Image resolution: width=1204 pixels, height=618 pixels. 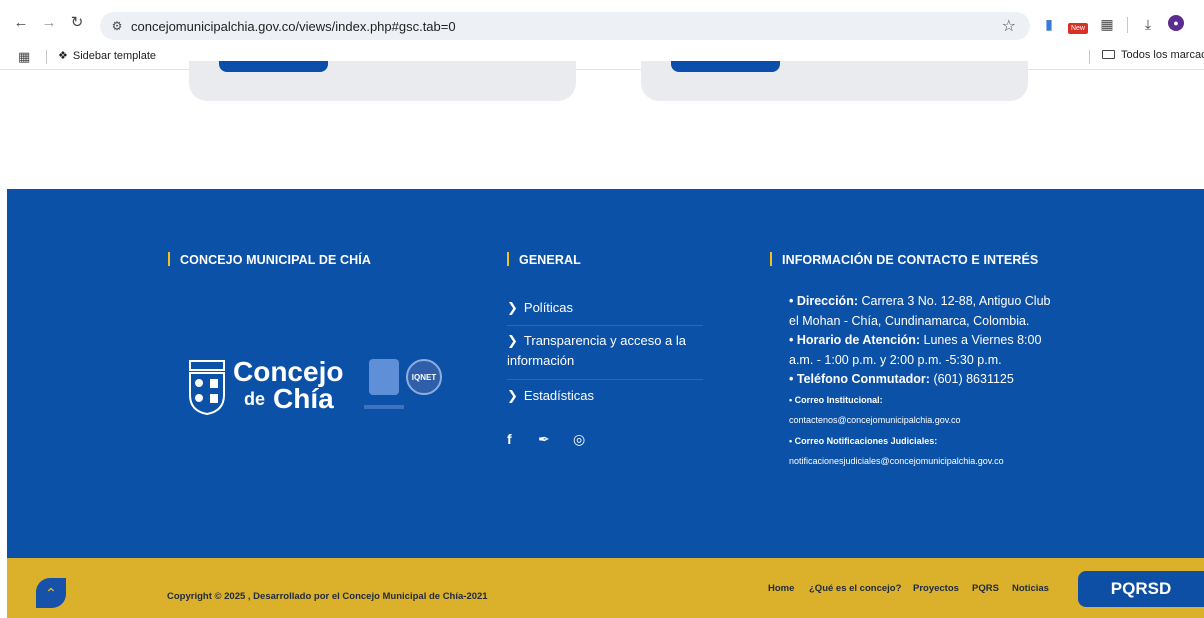 What do you see at coordinates (63, 56) in the screenshot?
I see `codepen-icon: ❖` at bounding box center [63, 56].